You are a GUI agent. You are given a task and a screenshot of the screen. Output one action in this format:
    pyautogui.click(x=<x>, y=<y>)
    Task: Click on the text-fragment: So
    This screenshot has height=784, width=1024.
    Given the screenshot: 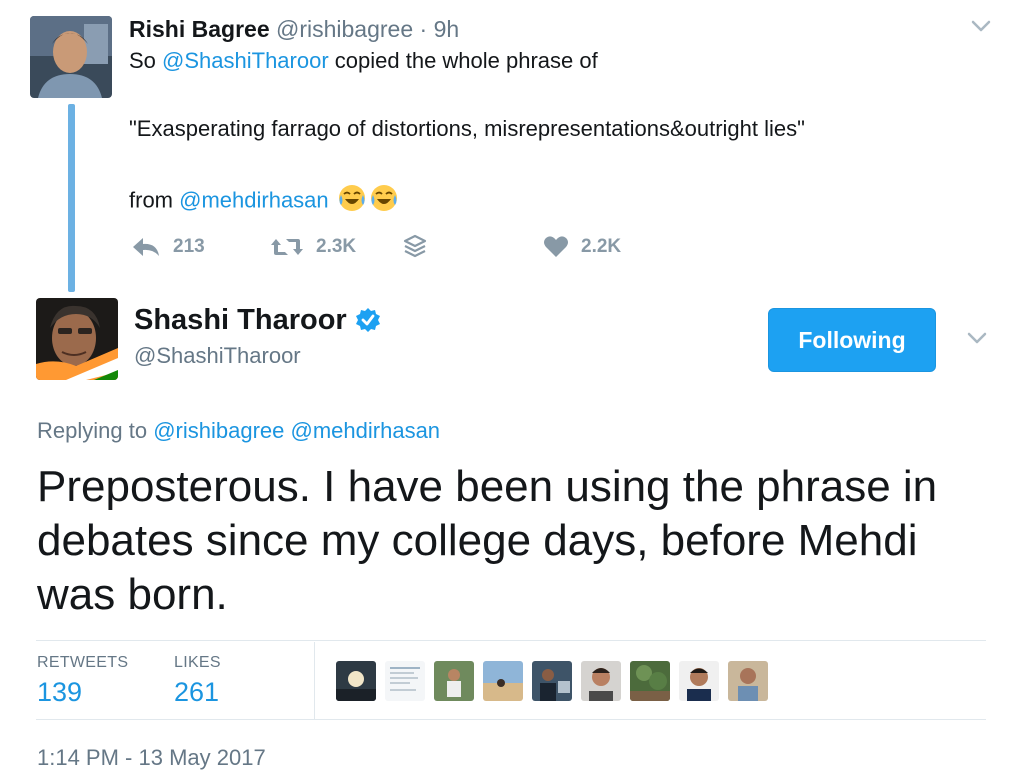 What is the action you would take?
    pyautogui.click(x=146, y=60)
    